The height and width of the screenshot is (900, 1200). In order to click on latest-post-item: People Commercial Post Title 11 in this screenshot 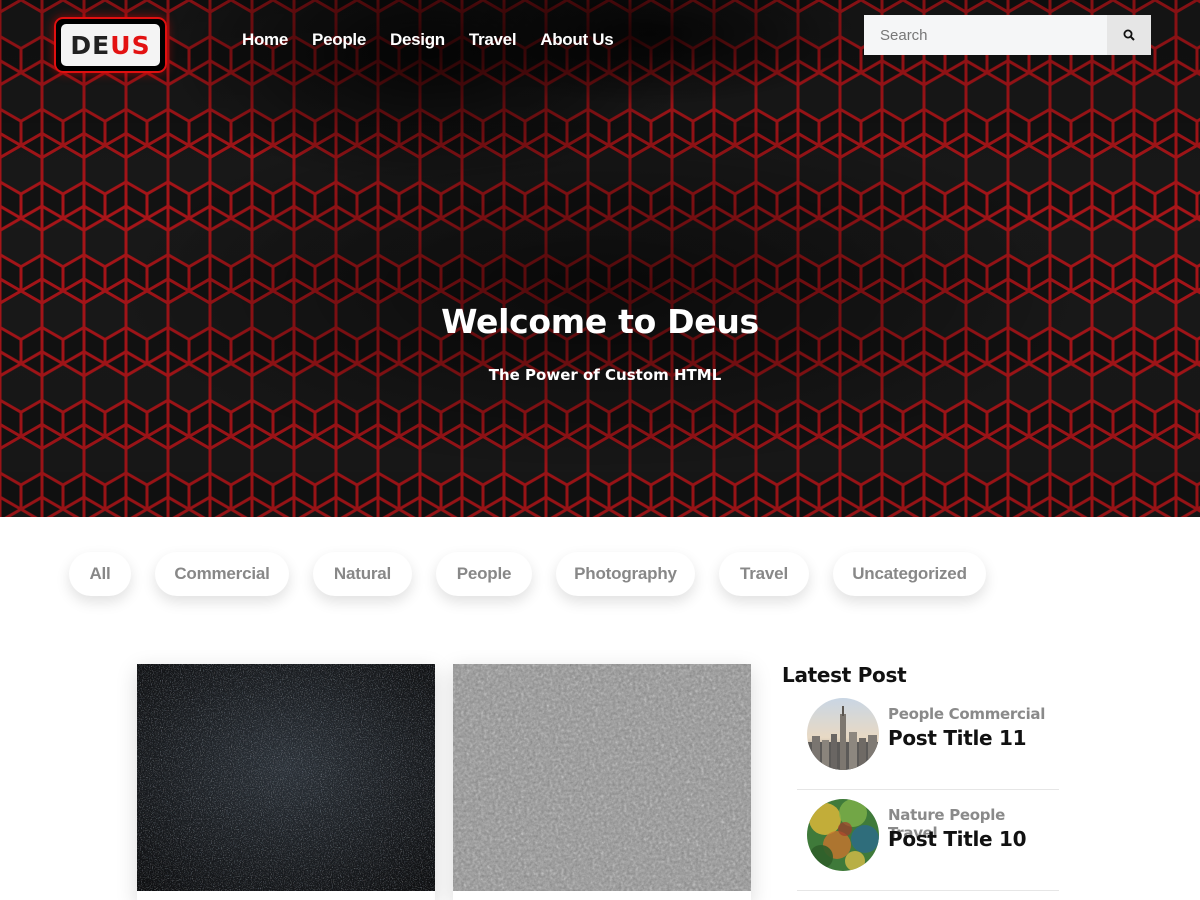, I will do `click(928, 740)`.